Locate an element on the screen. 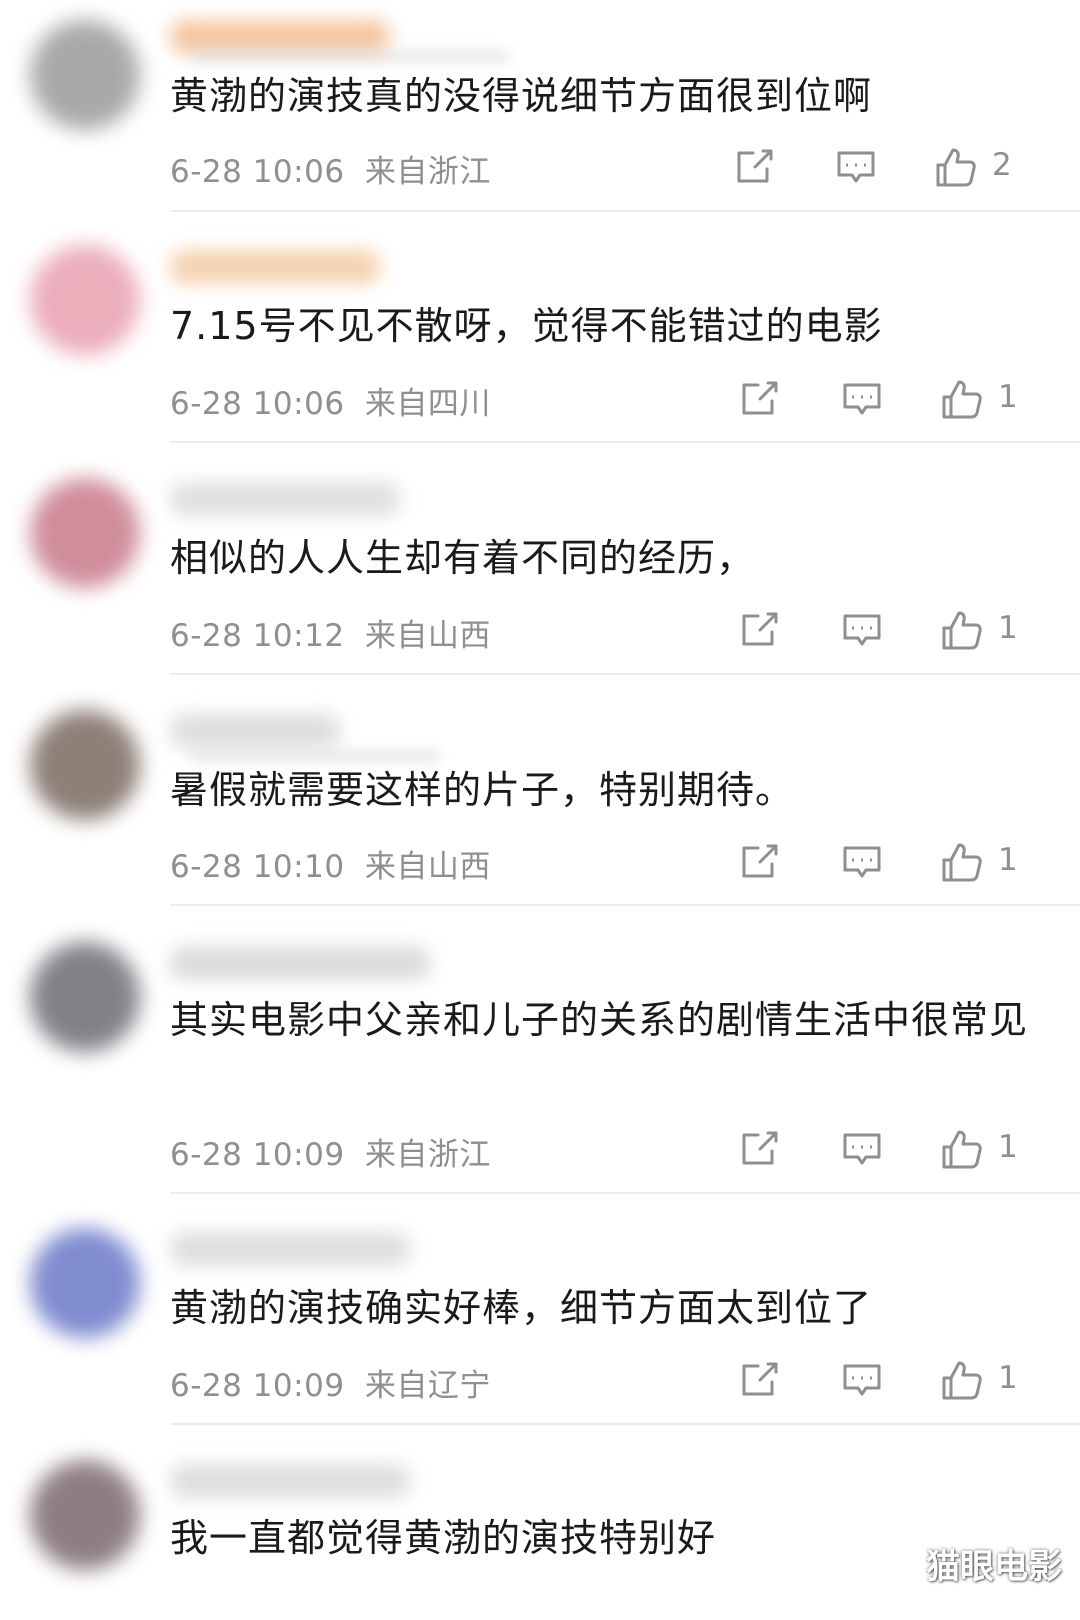  comment-time: 6-28 10:12 is located at coordinates (257, 636).